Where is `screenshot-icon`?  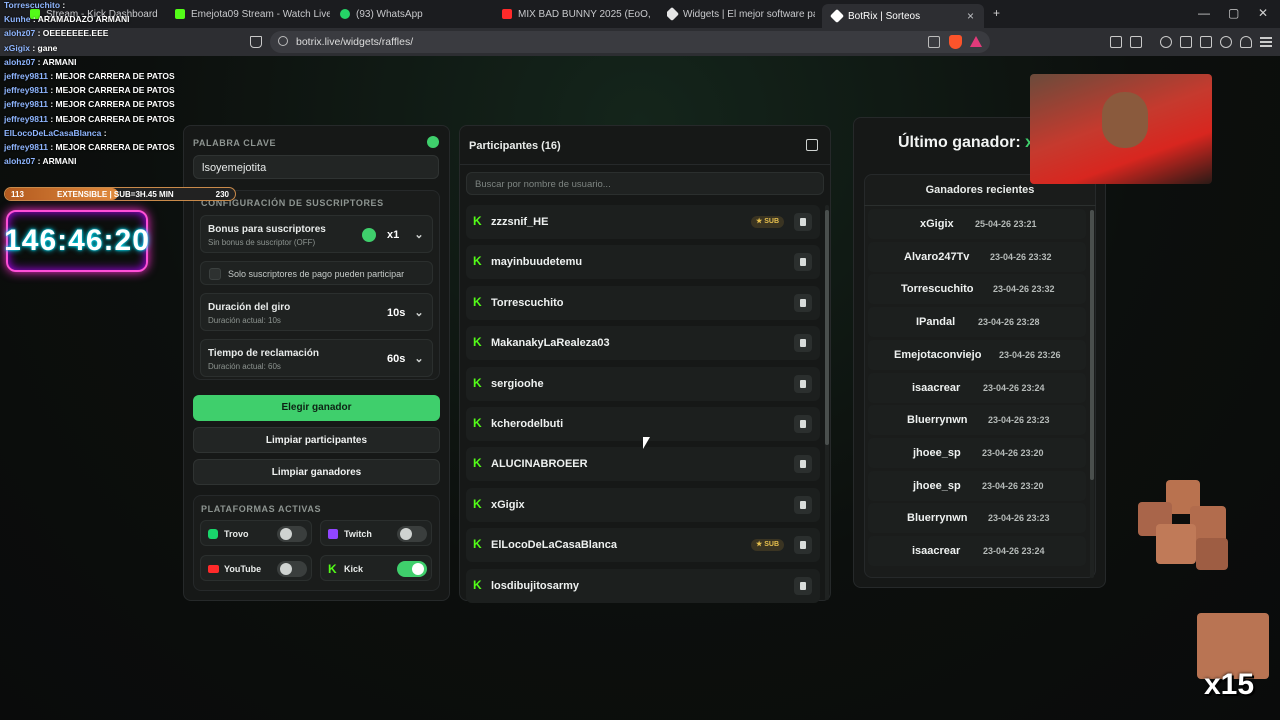
screenshot-icon is located at coordinates (1136, 42).